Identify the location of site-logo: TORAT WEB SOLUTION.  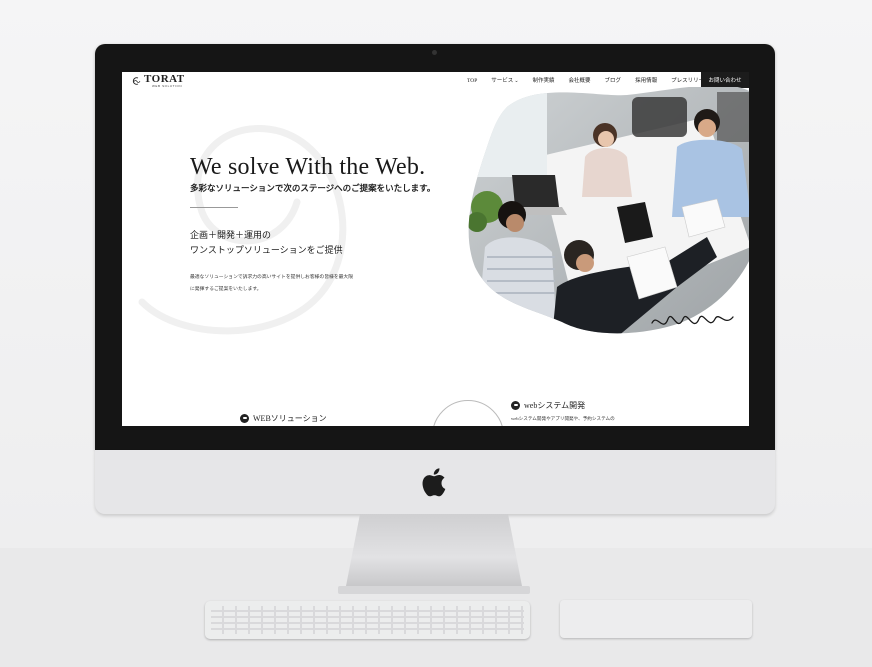
(158, 81).